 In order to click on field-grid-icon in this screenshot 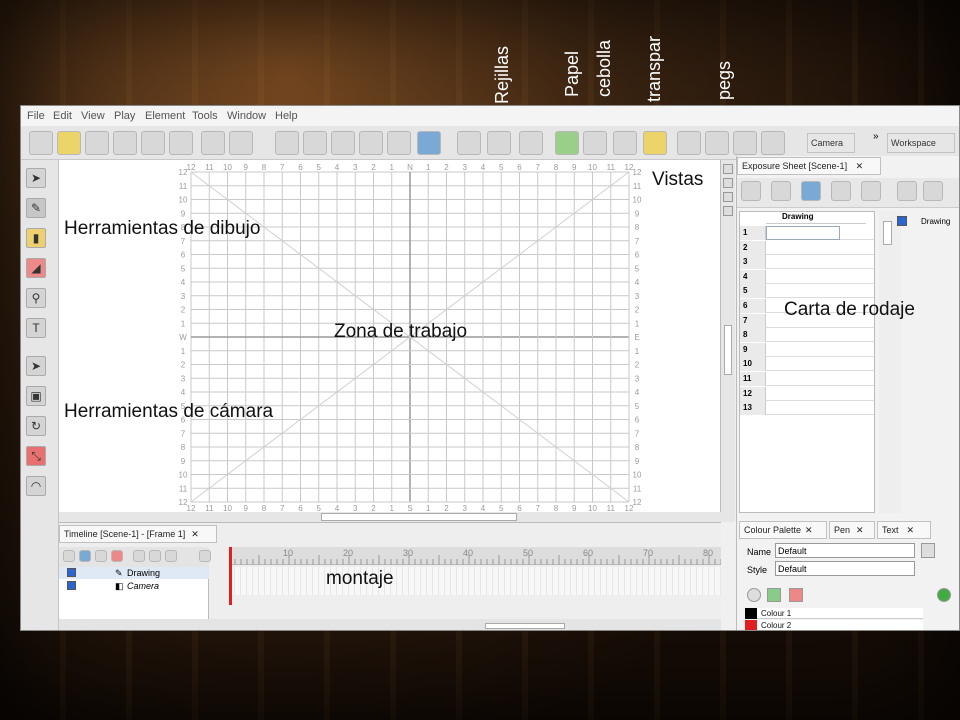, I will do `click(499, 143)`.